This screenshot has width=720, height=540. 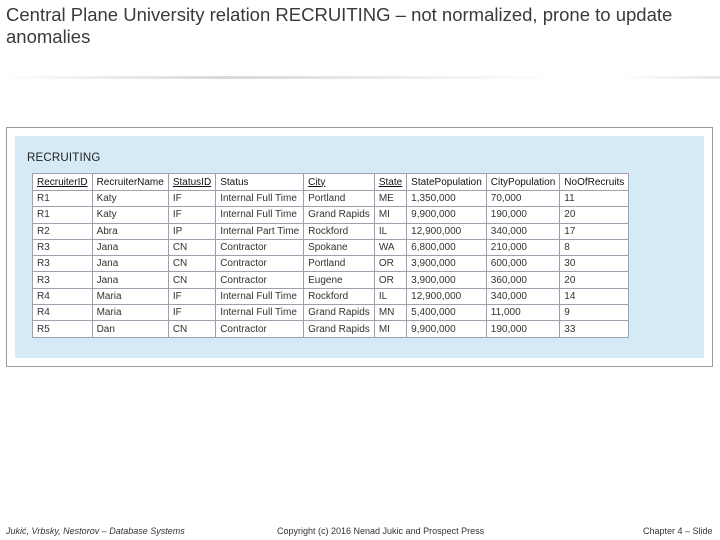 What do you see at coordinates (62, 231) in the screenshot?
I see `cell-recruiterid: R2` at bounding box center [62, 231].